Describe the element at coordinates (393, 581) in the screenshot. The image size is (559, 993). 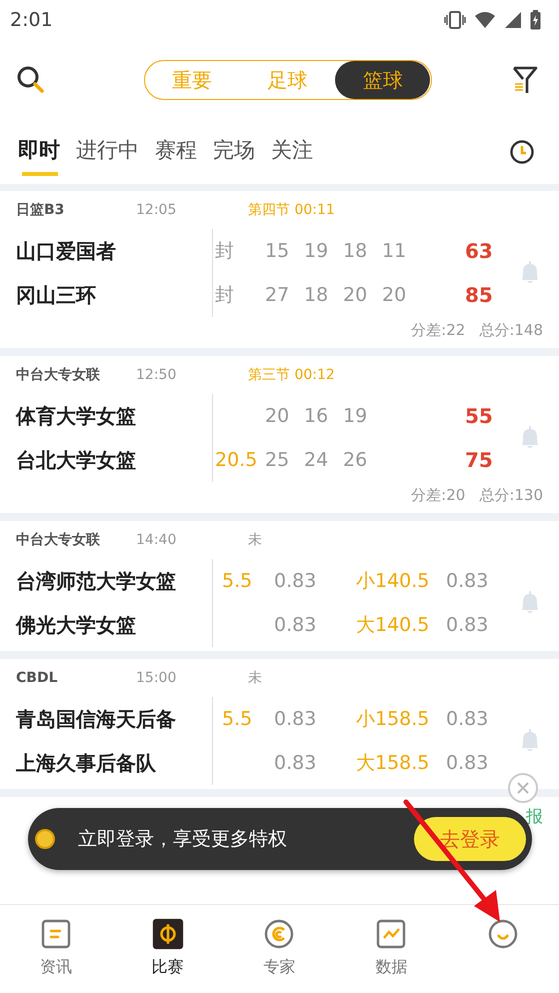
I see `line-value: 小140.5` at that location.